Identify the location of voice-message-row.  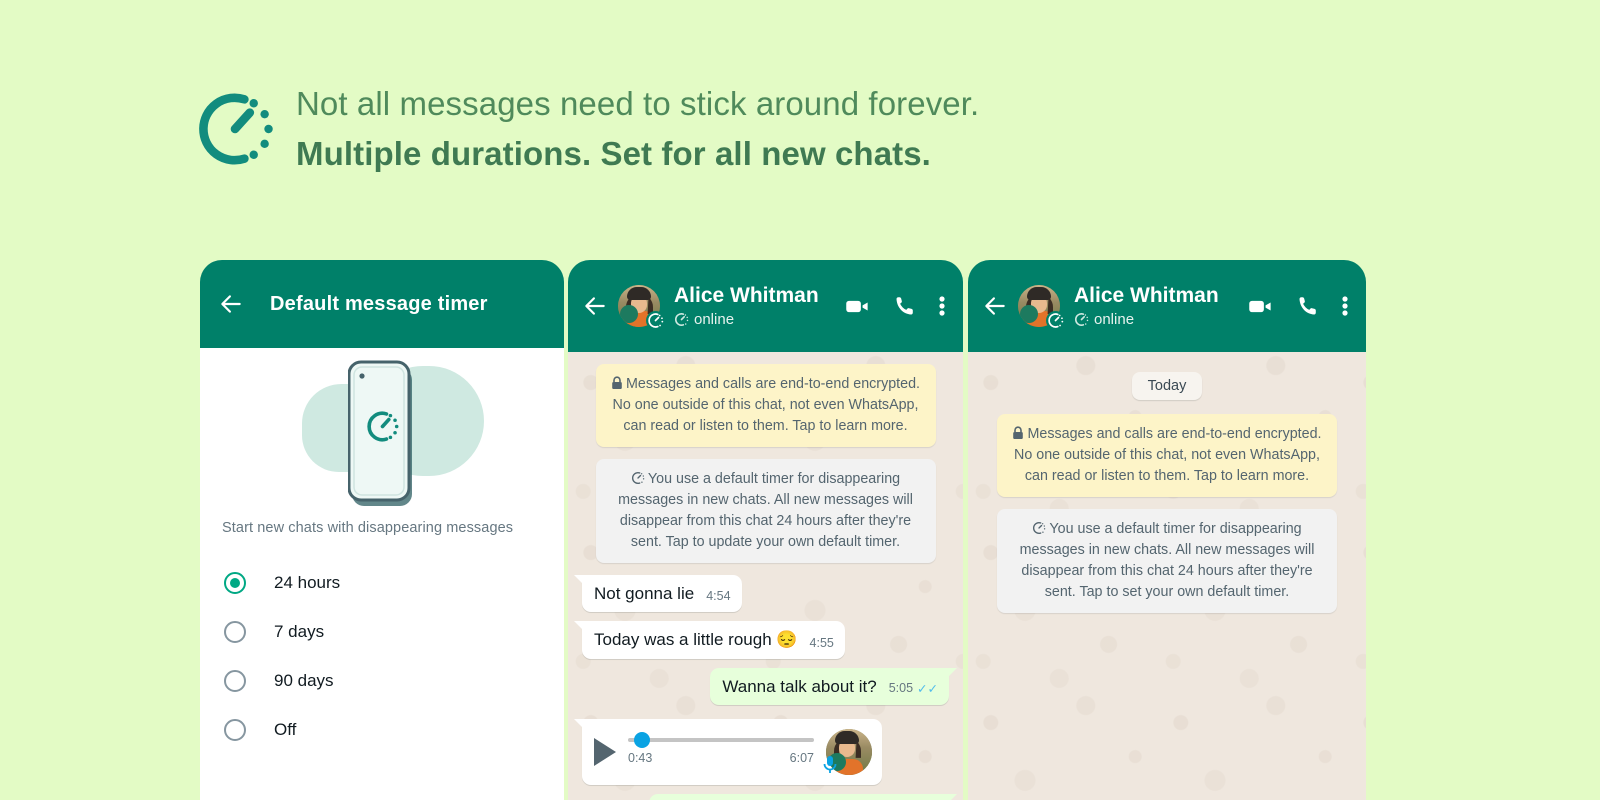
(769, 796).